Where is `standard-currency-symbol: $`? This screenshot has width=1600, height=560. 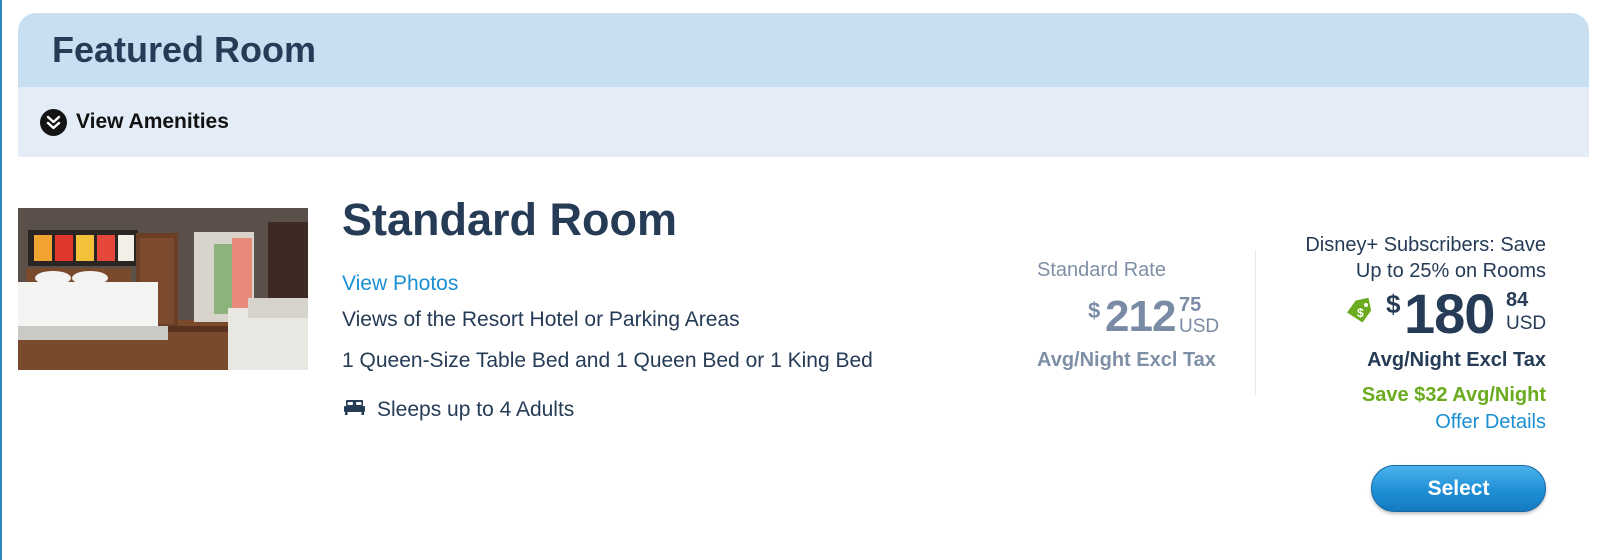
standard-currency-symbol: $ is located at coordinates (1094, 310).